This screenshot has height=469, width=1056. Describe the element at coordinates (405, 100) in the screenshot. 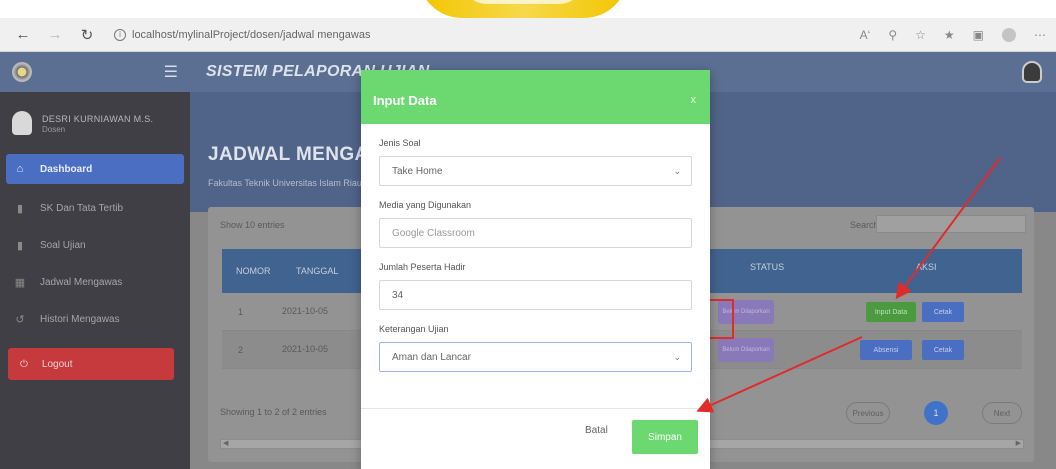

I see `modal-title: Input Data` at that location.